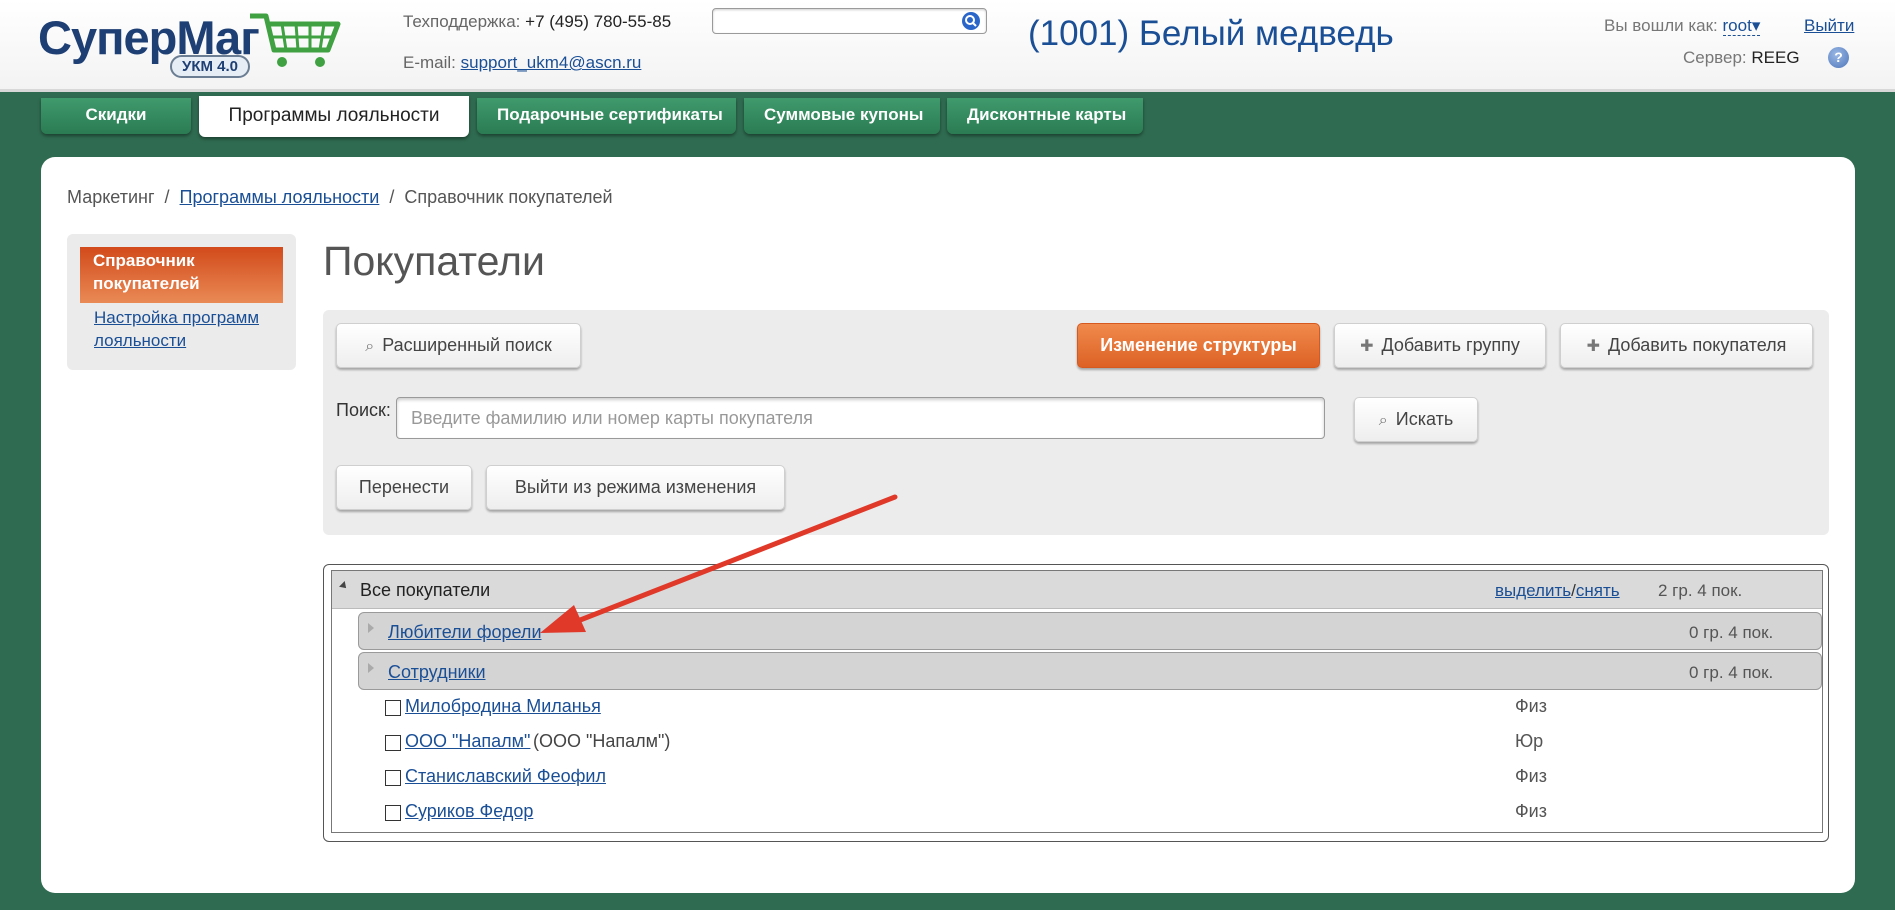 The image size is (1895, 910). I want to click on logo-badge: УКМ 4.0, so click(210, 66).